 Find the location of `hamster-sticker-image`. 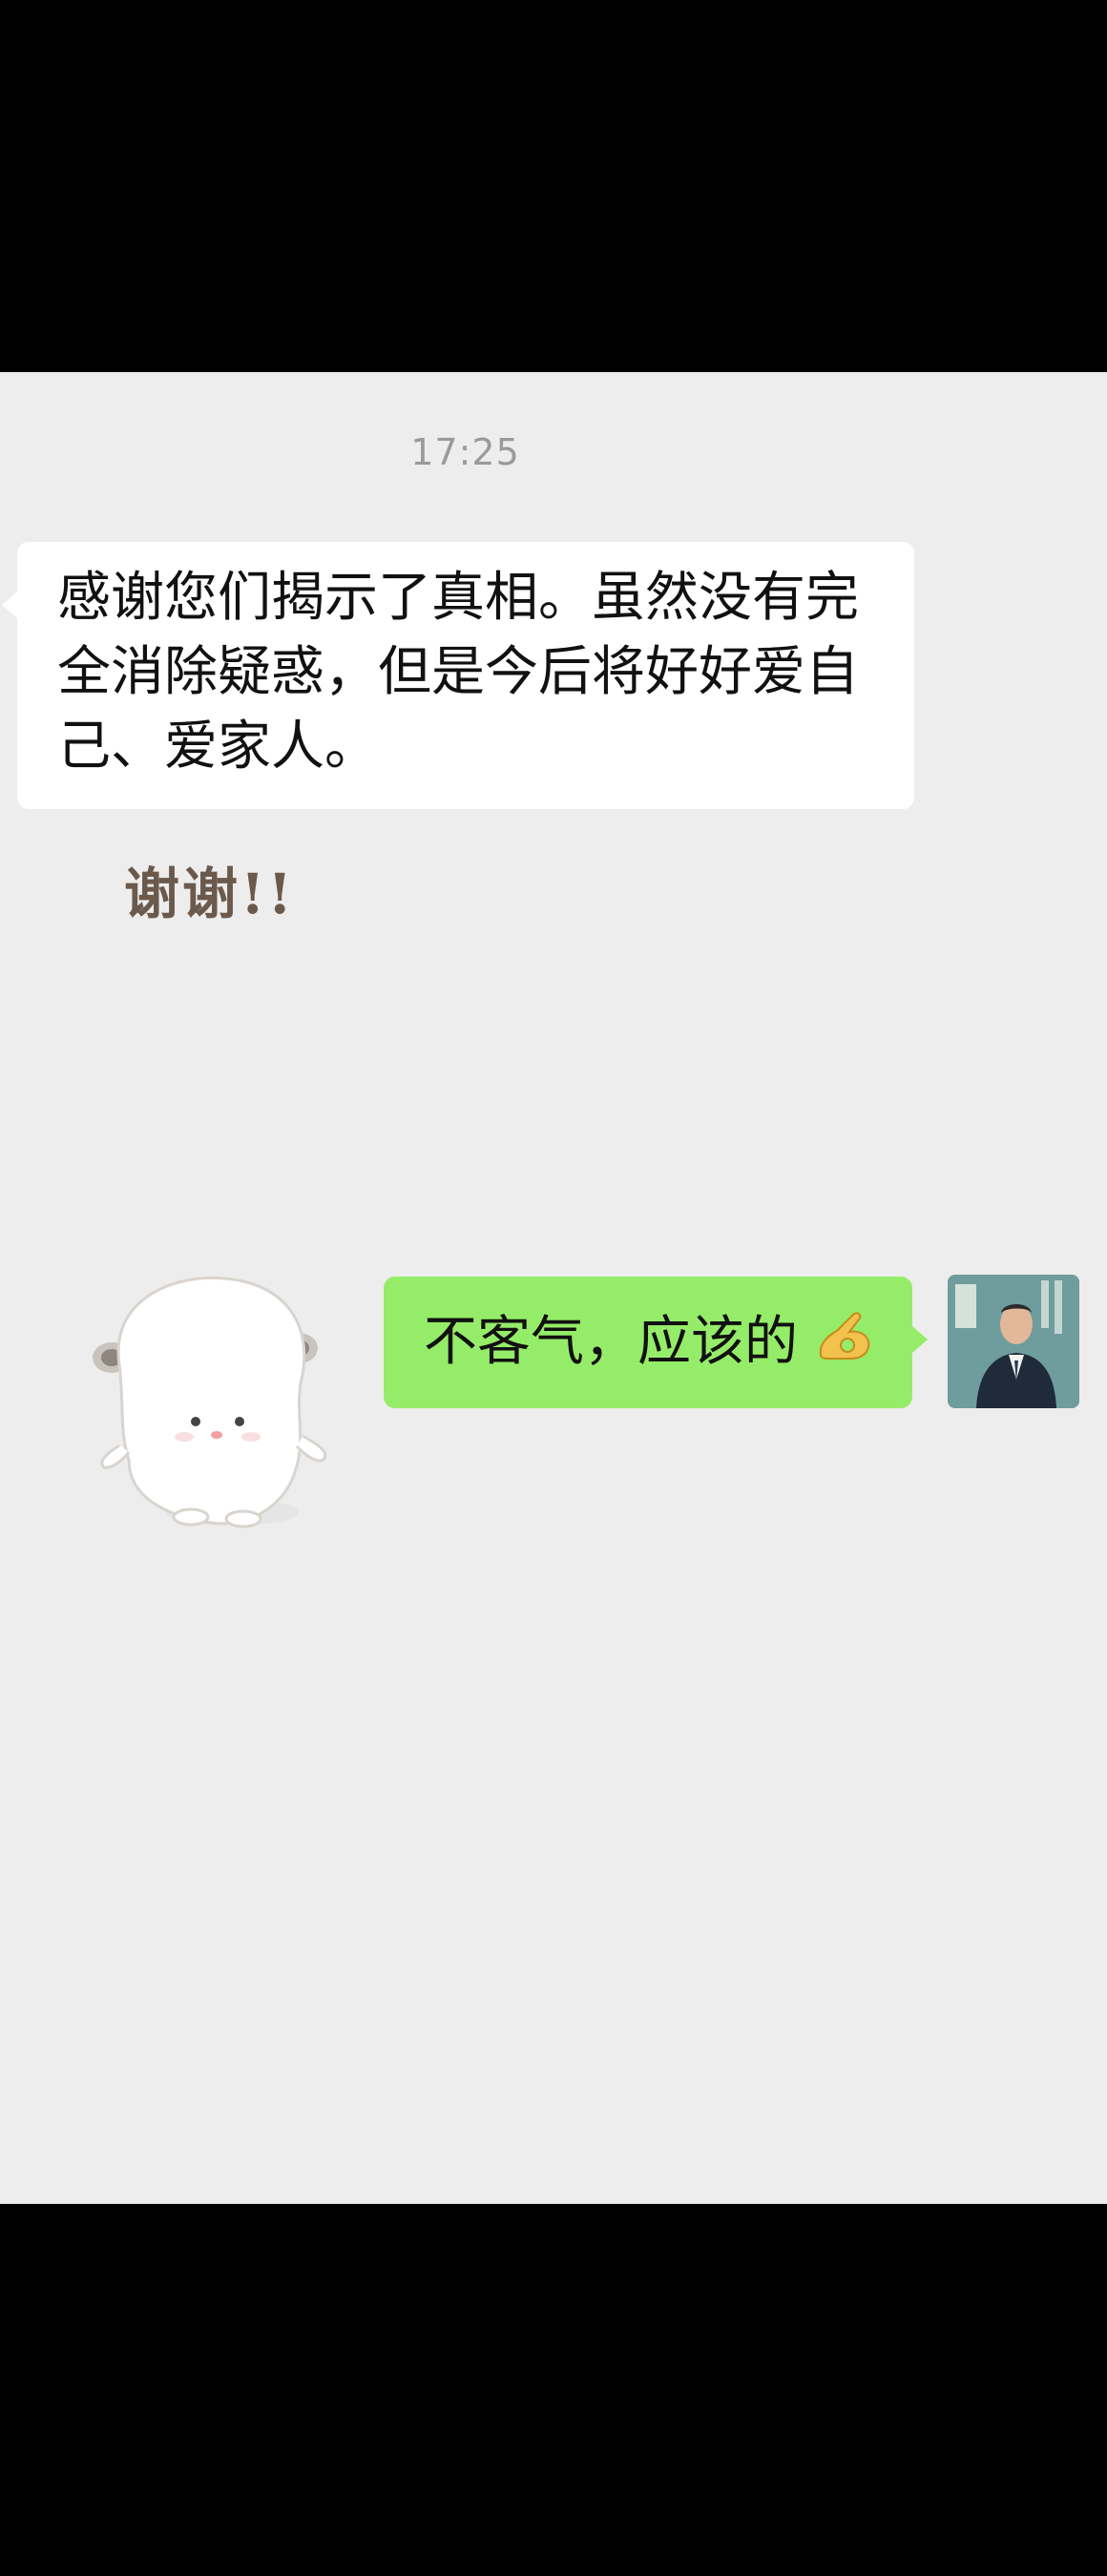

hamster-sticker-image is located at coordinates (210, 1402).